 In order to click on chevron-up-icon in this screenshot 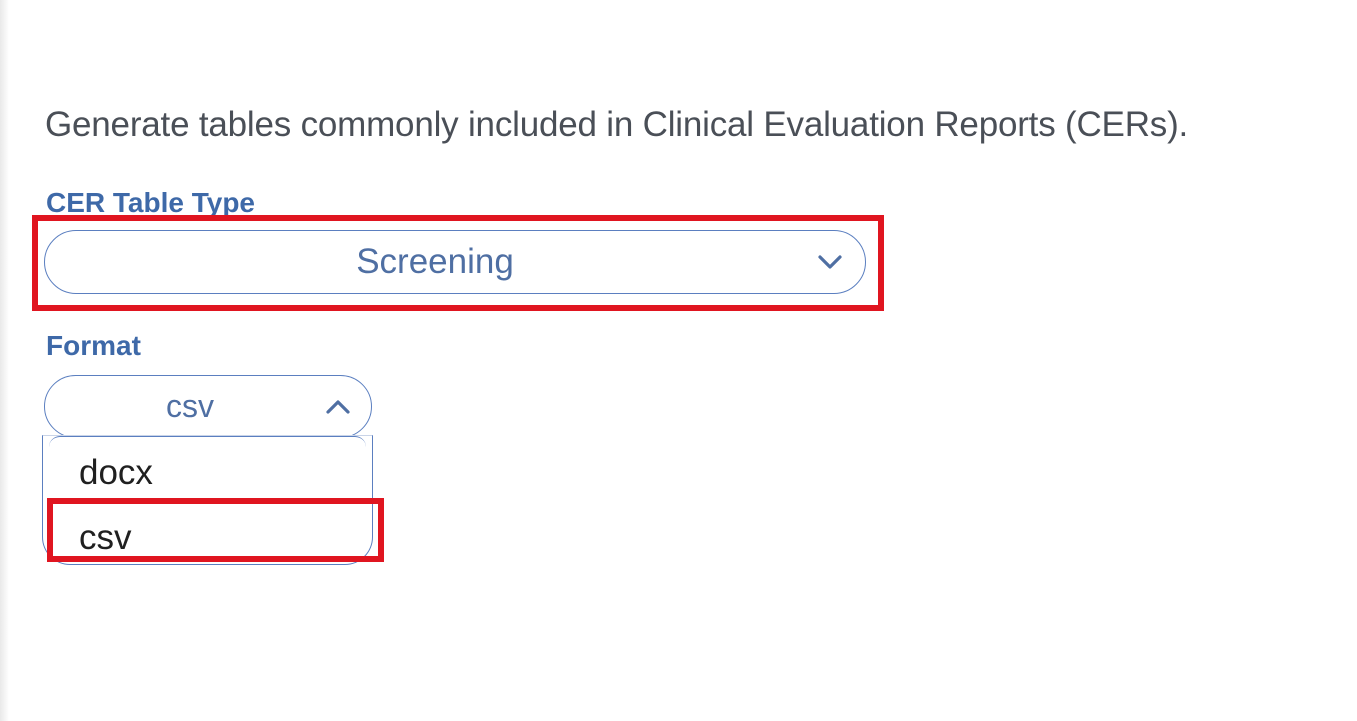, I will do `click(338, 407)`.